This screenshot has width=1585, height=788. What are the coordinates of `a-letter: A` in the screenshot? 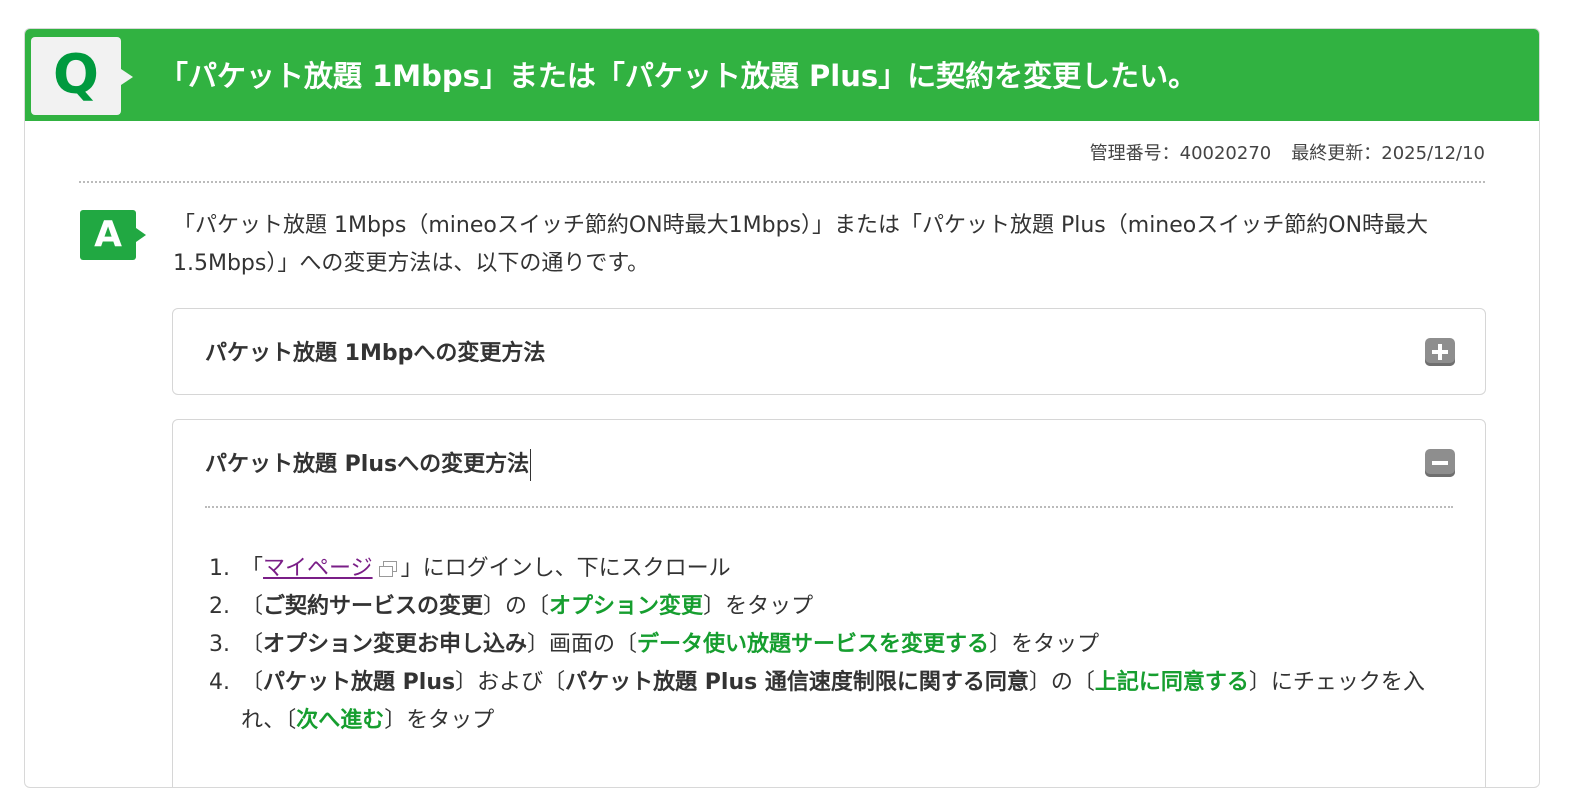 It's located at (108, 234).